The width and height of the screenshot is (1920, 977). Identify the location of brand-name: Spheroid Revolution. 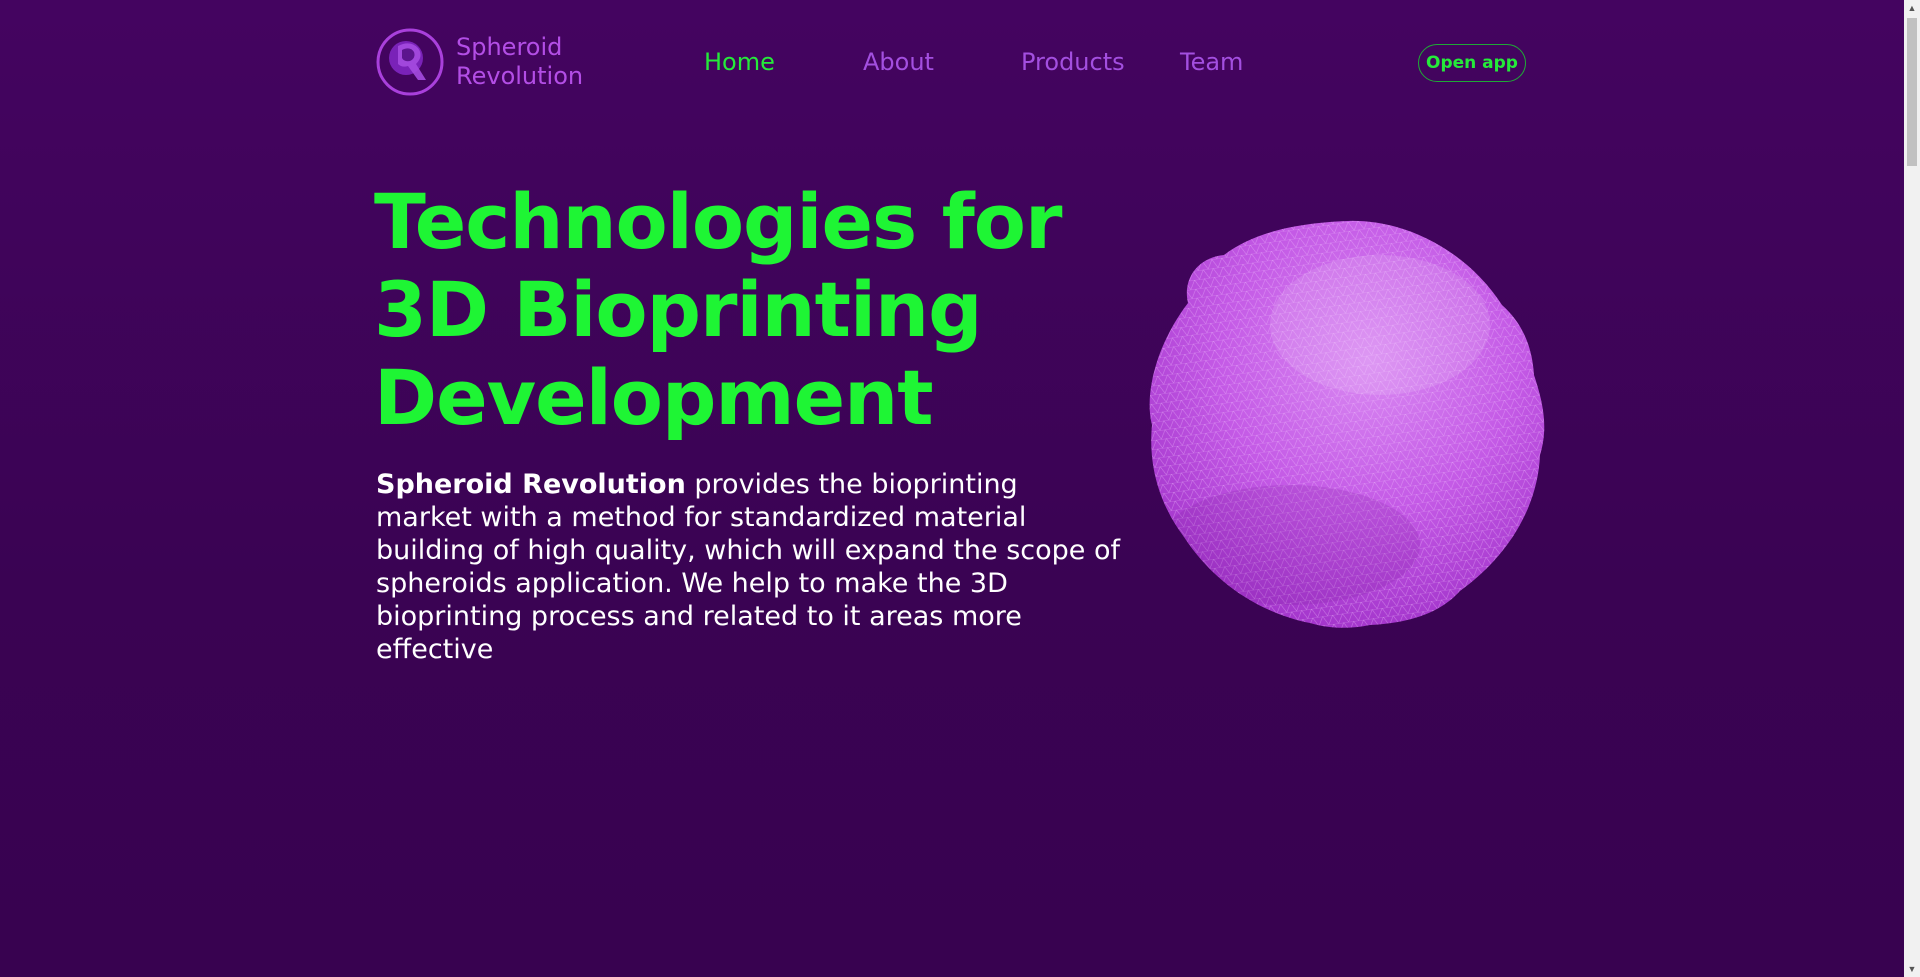
(519, 62).